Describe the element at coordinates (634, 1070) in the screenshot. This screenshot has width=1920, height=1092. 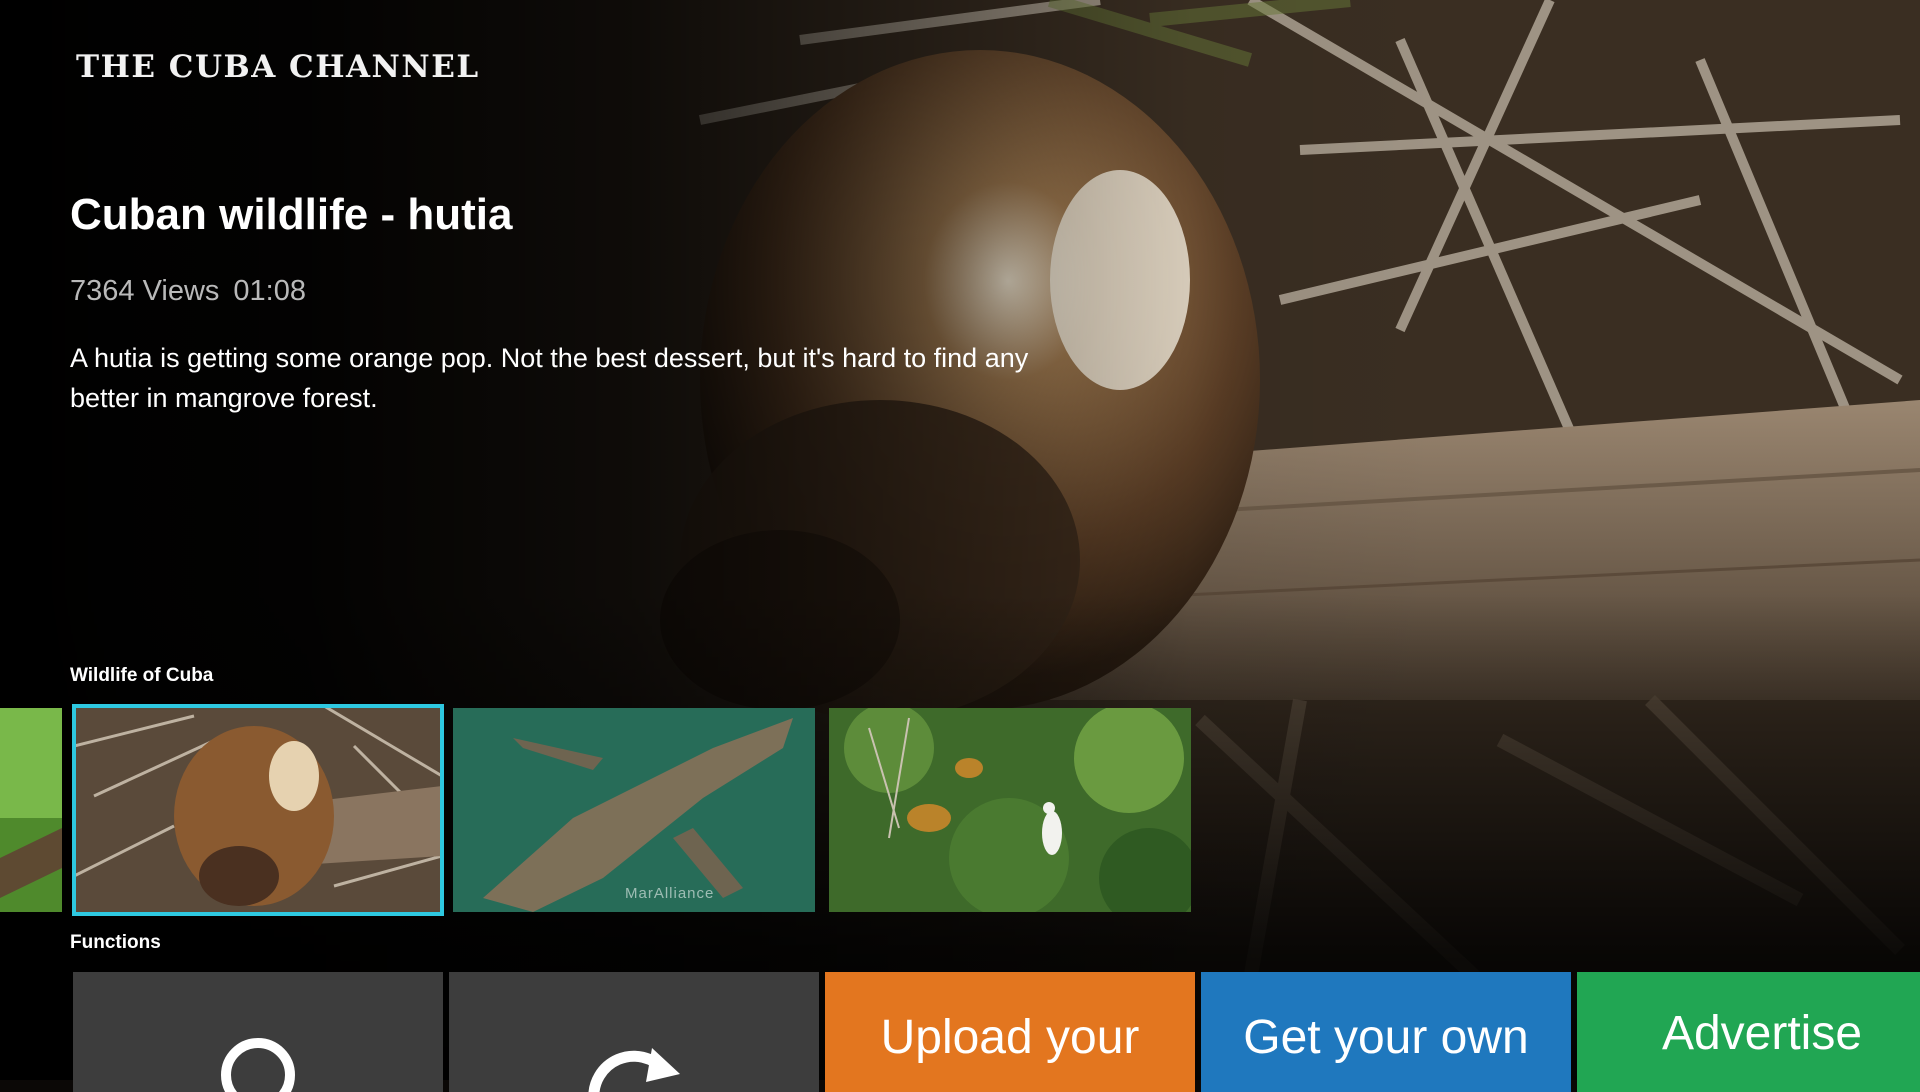
I see `refresh-icon` at that location.